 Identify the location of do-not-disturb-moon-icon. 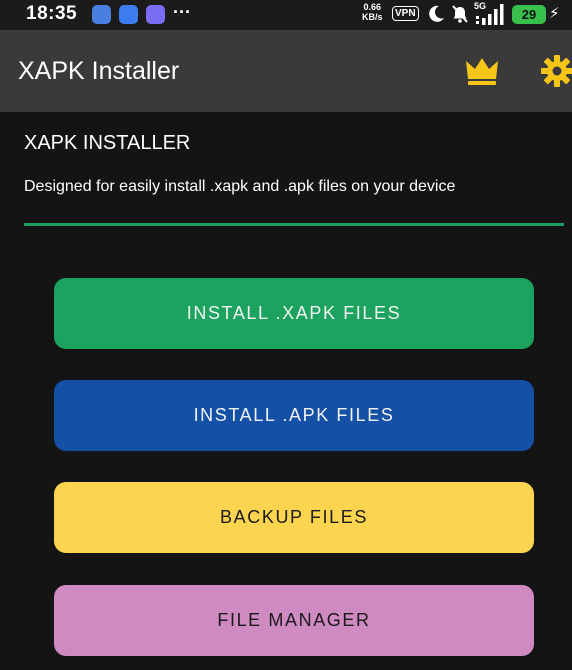
(436, 13).